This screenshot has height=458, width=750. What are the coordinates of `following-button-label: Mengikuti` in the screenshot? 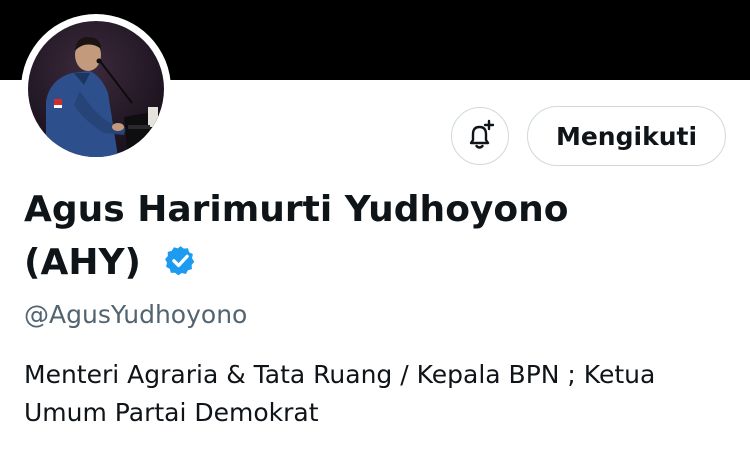 It's located at (626, 136).